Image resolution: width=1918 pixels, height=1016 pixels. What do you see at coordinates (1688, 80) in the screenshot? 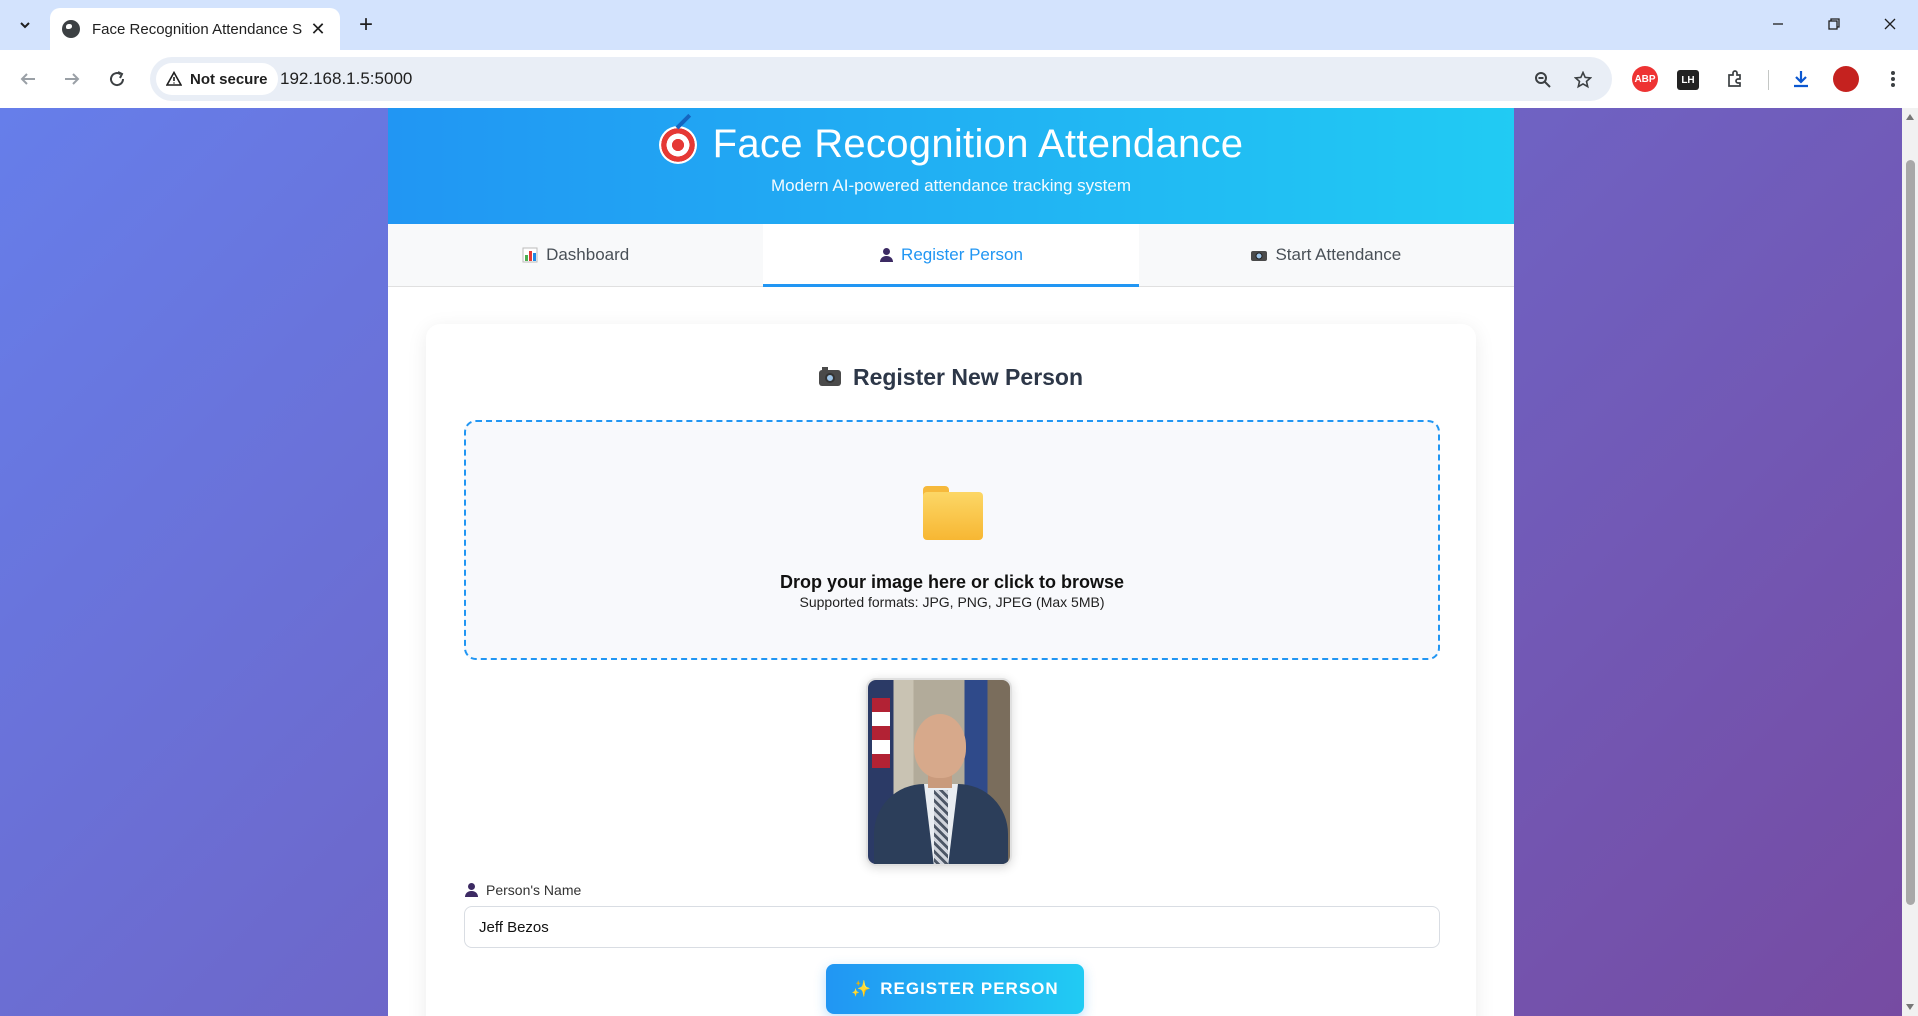
I see `lighthouse-extension-icon: LH` at bounding box center [1688, 80].